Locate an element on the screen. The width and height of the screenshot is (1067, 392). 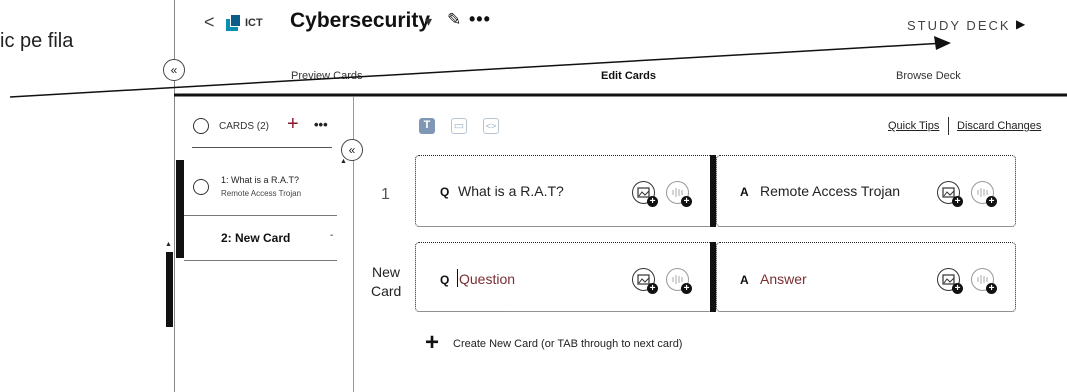
add-card-button: + is located at coordinates (293, 124).